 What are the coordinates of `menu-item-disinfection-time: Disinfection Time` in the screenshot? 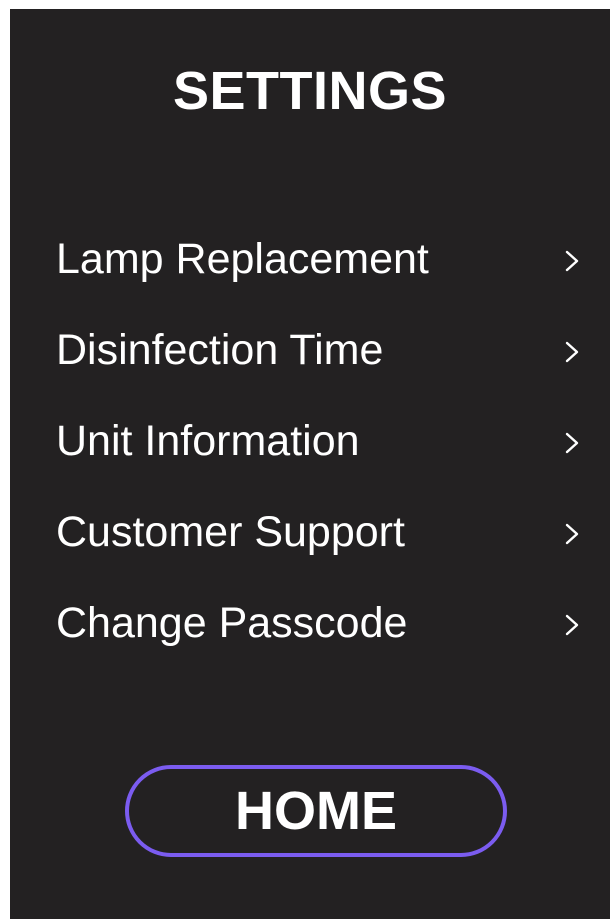 It's located at (310, 369).